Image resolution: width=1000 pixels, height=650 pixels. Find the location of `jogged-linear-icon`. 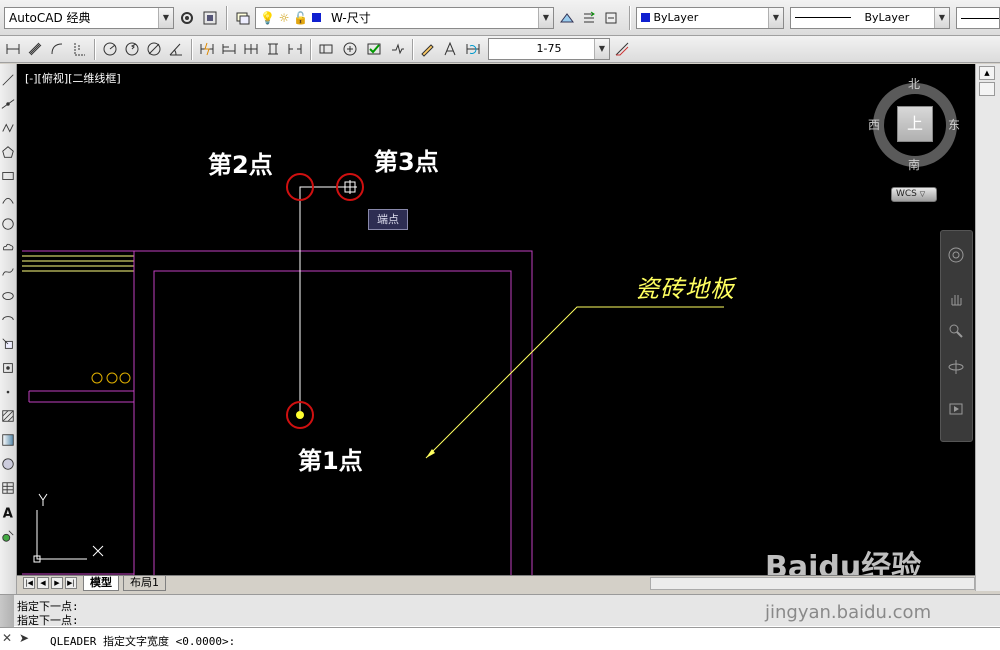

jogged-linear-icon is located at coordinates (398, 49).